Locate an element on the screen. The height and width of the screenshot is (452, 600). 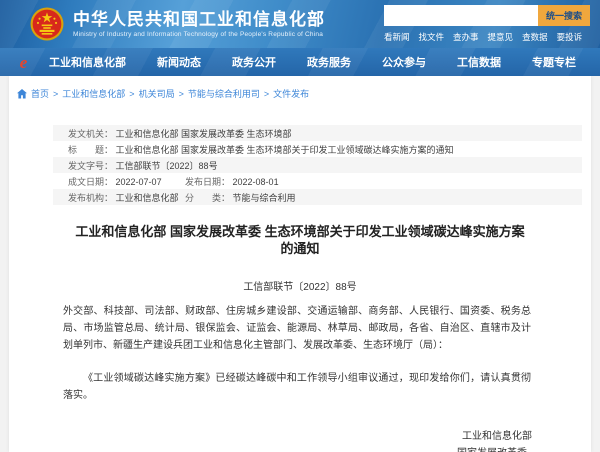
national-emblem-icon is located at coordinates (47, 24).